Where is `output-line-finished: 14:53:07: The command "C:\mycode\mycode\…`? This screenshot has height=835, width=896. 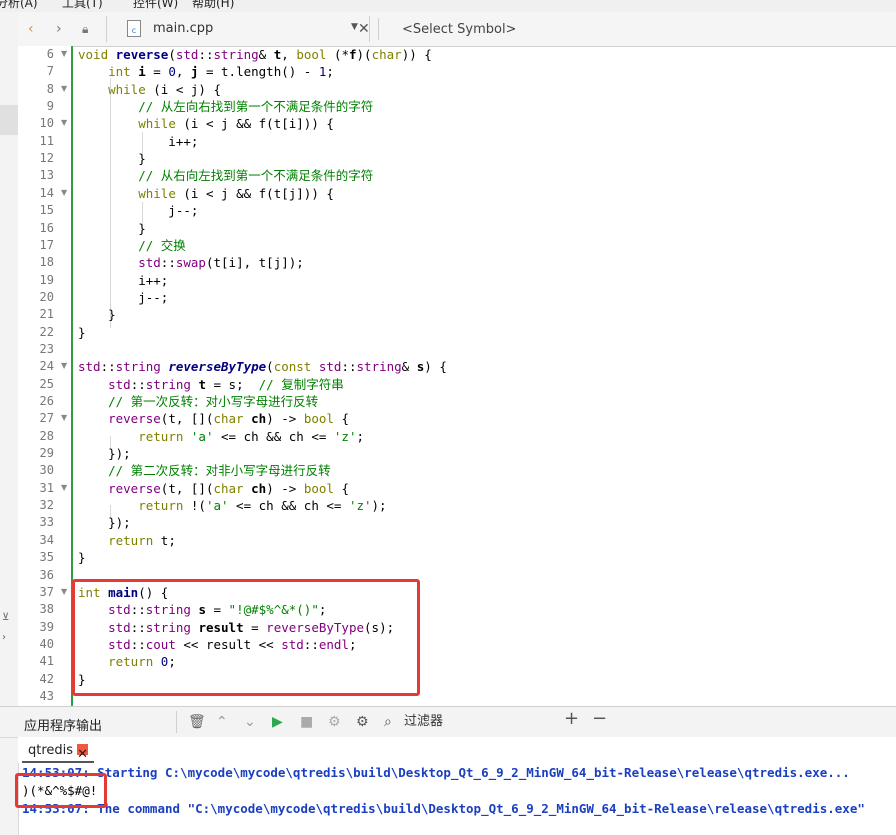
output-line-finished: 14:53:07: The command "C:\mycode\mycode\… is located at coordinates (443, 808).